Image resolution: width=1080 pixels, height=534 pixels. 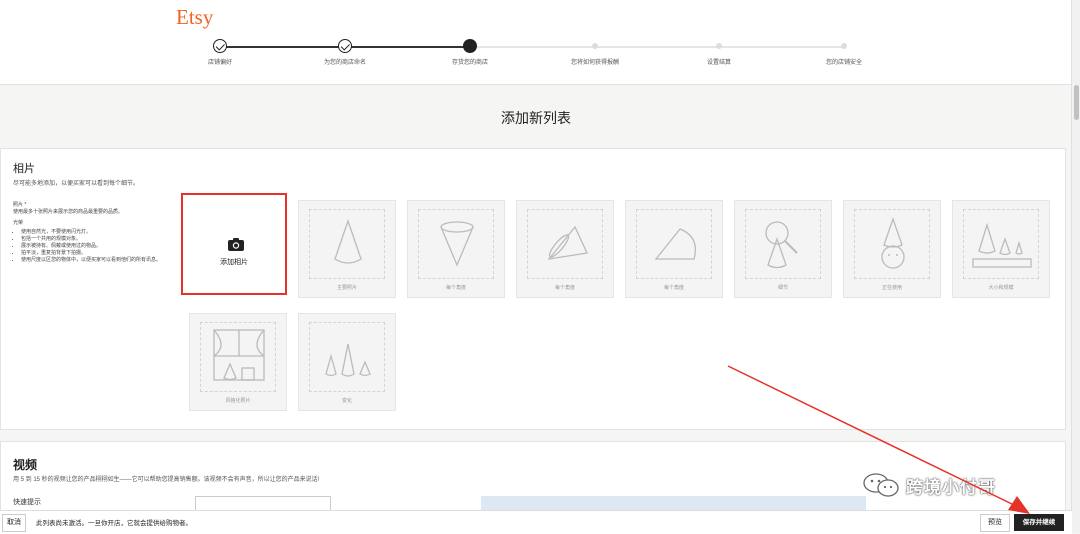 What do you see at coordinates (595, 46) in the screenshot?
I see `step-4-dot` at bounding box center [595, 46].